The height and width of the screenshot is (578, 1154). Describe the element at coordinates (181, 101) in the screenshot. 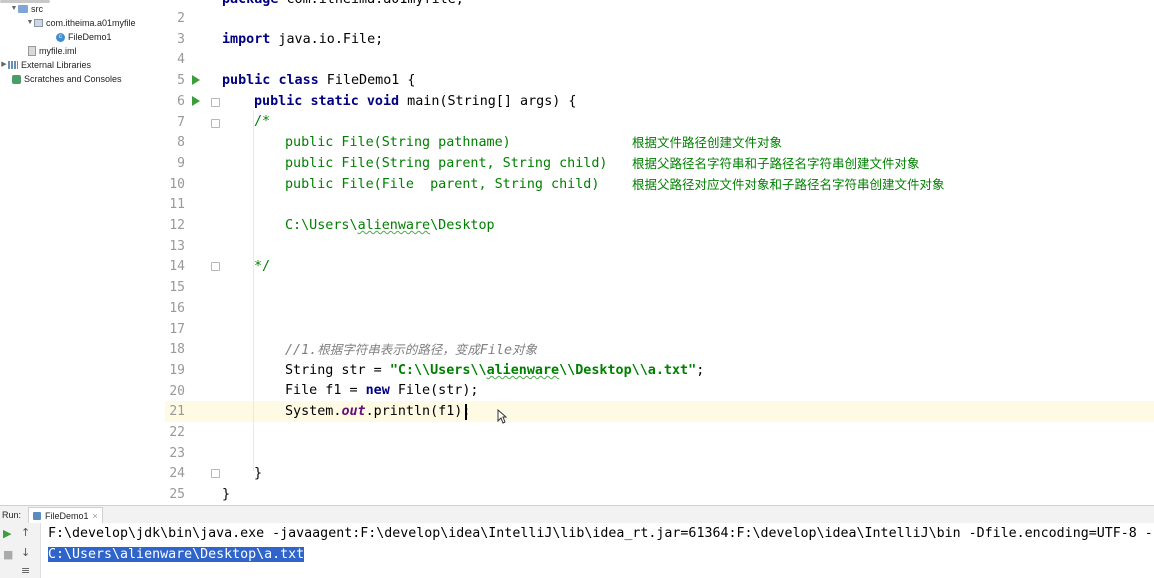

I see `line-number: 6` at that location.